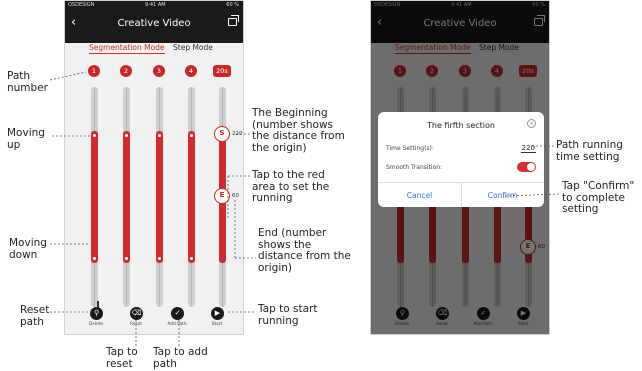 The width and height of the screenshot is (642, 371). Describe the element at coordinates (28, 249) in the screenshot. I see `annotation-moving-down: Moving down` at that location.